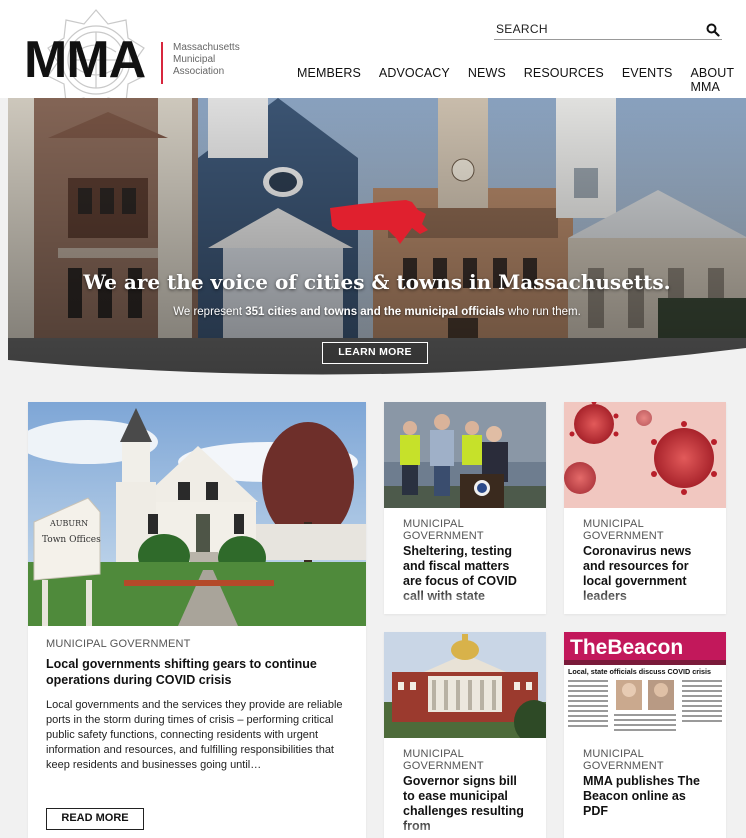 The height and width of the screenshot is (838, 746). I want to click on read-more-button: READ MORE, so click(95, 819).